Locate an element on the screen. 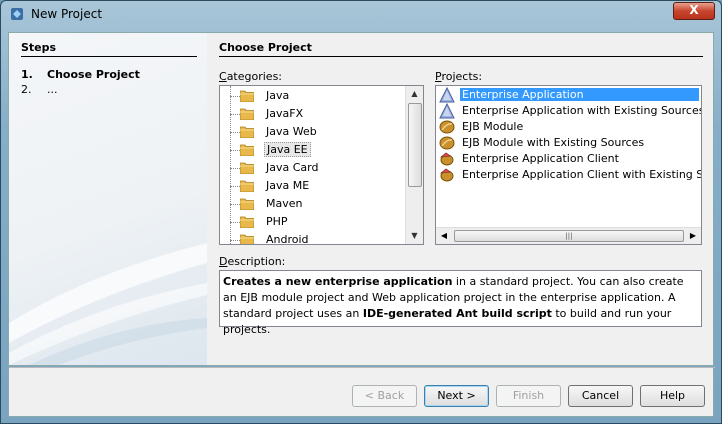  category-item: Java Card is located at coordinates (312, 168).